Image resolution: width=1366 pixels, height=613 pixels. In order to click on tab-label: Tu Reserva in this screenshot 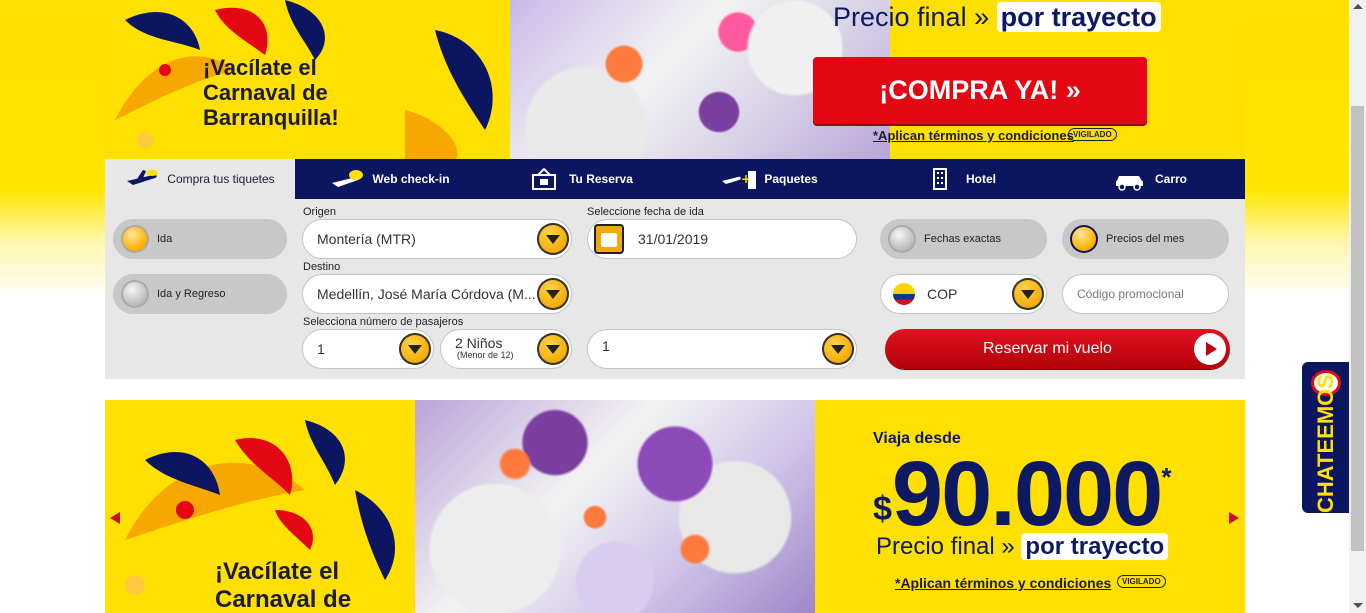, I will do `click(601, 179)`.